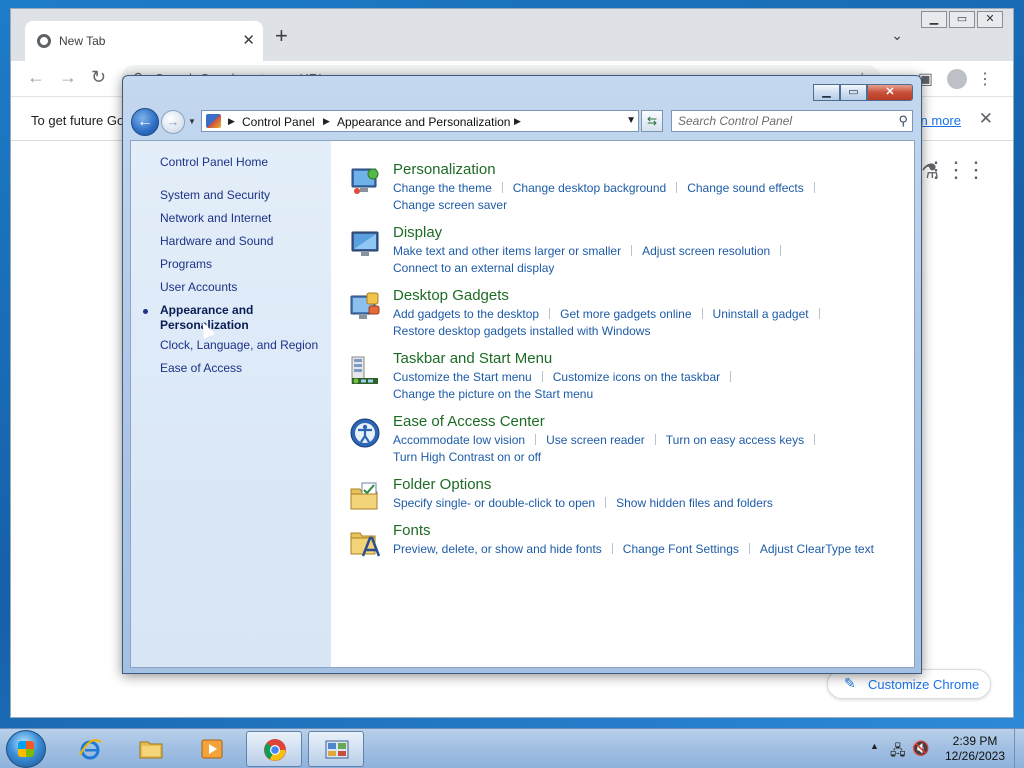 Image resolution: width=1024 pixels, height=768 pixels. I want to click on forward-button: →, so click(173, 122).